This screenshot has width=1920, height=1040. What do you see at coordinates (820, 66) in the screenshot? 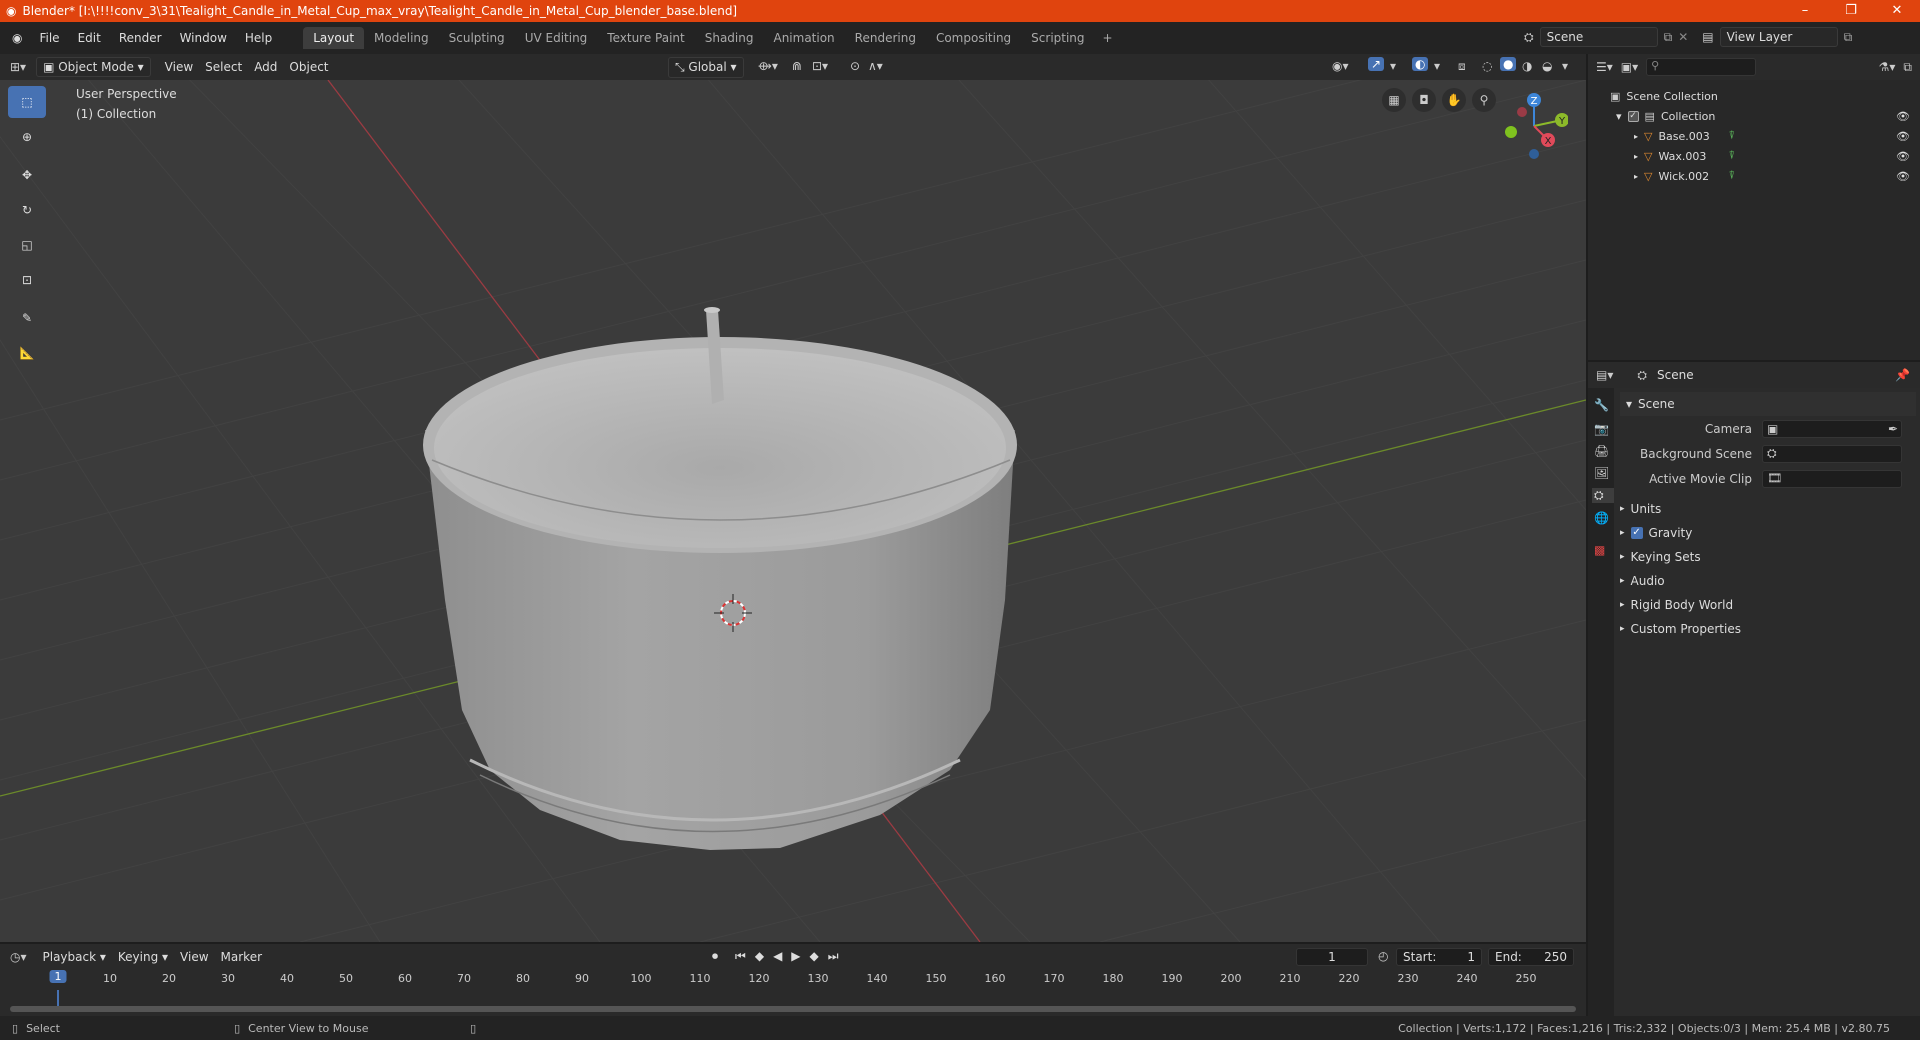
I see `snap-target-icon: ⊡▾` at bounding box center [820, 66].